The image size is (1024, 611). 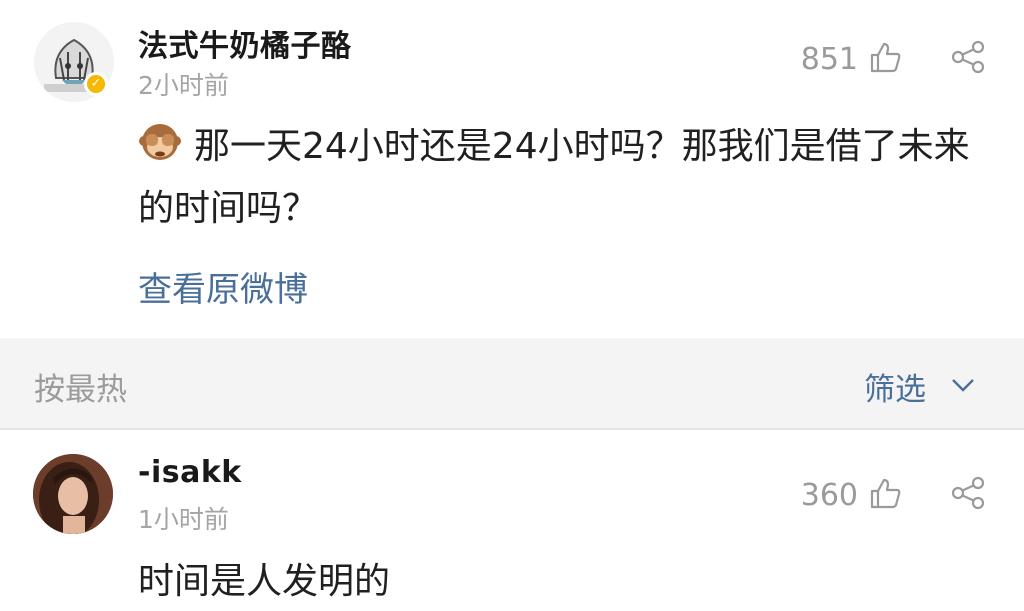 I want to click on verified-badge-icon: ✓, so click(x=96, y=84).